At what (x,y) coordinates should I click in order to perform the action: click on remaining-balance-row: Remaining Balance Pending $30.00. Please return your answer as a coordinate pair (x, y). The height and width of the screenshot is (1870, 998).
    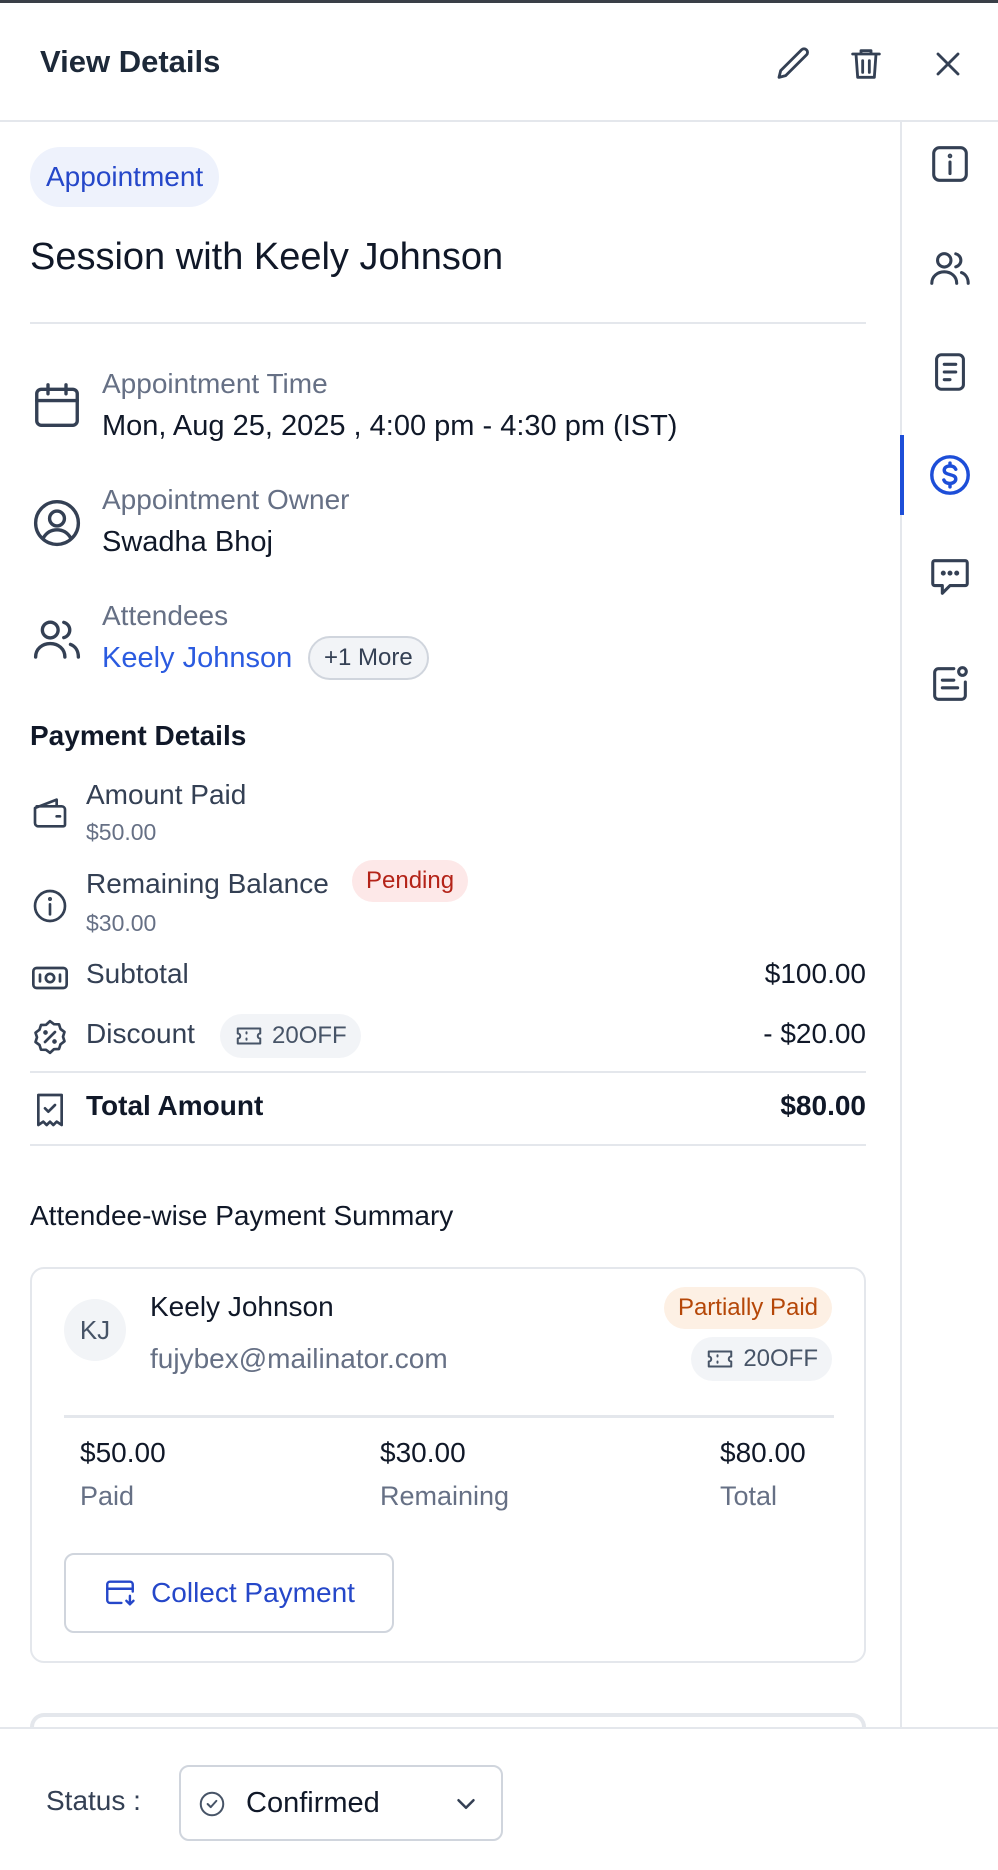
    Looking at the image, I should click on (448, 901).